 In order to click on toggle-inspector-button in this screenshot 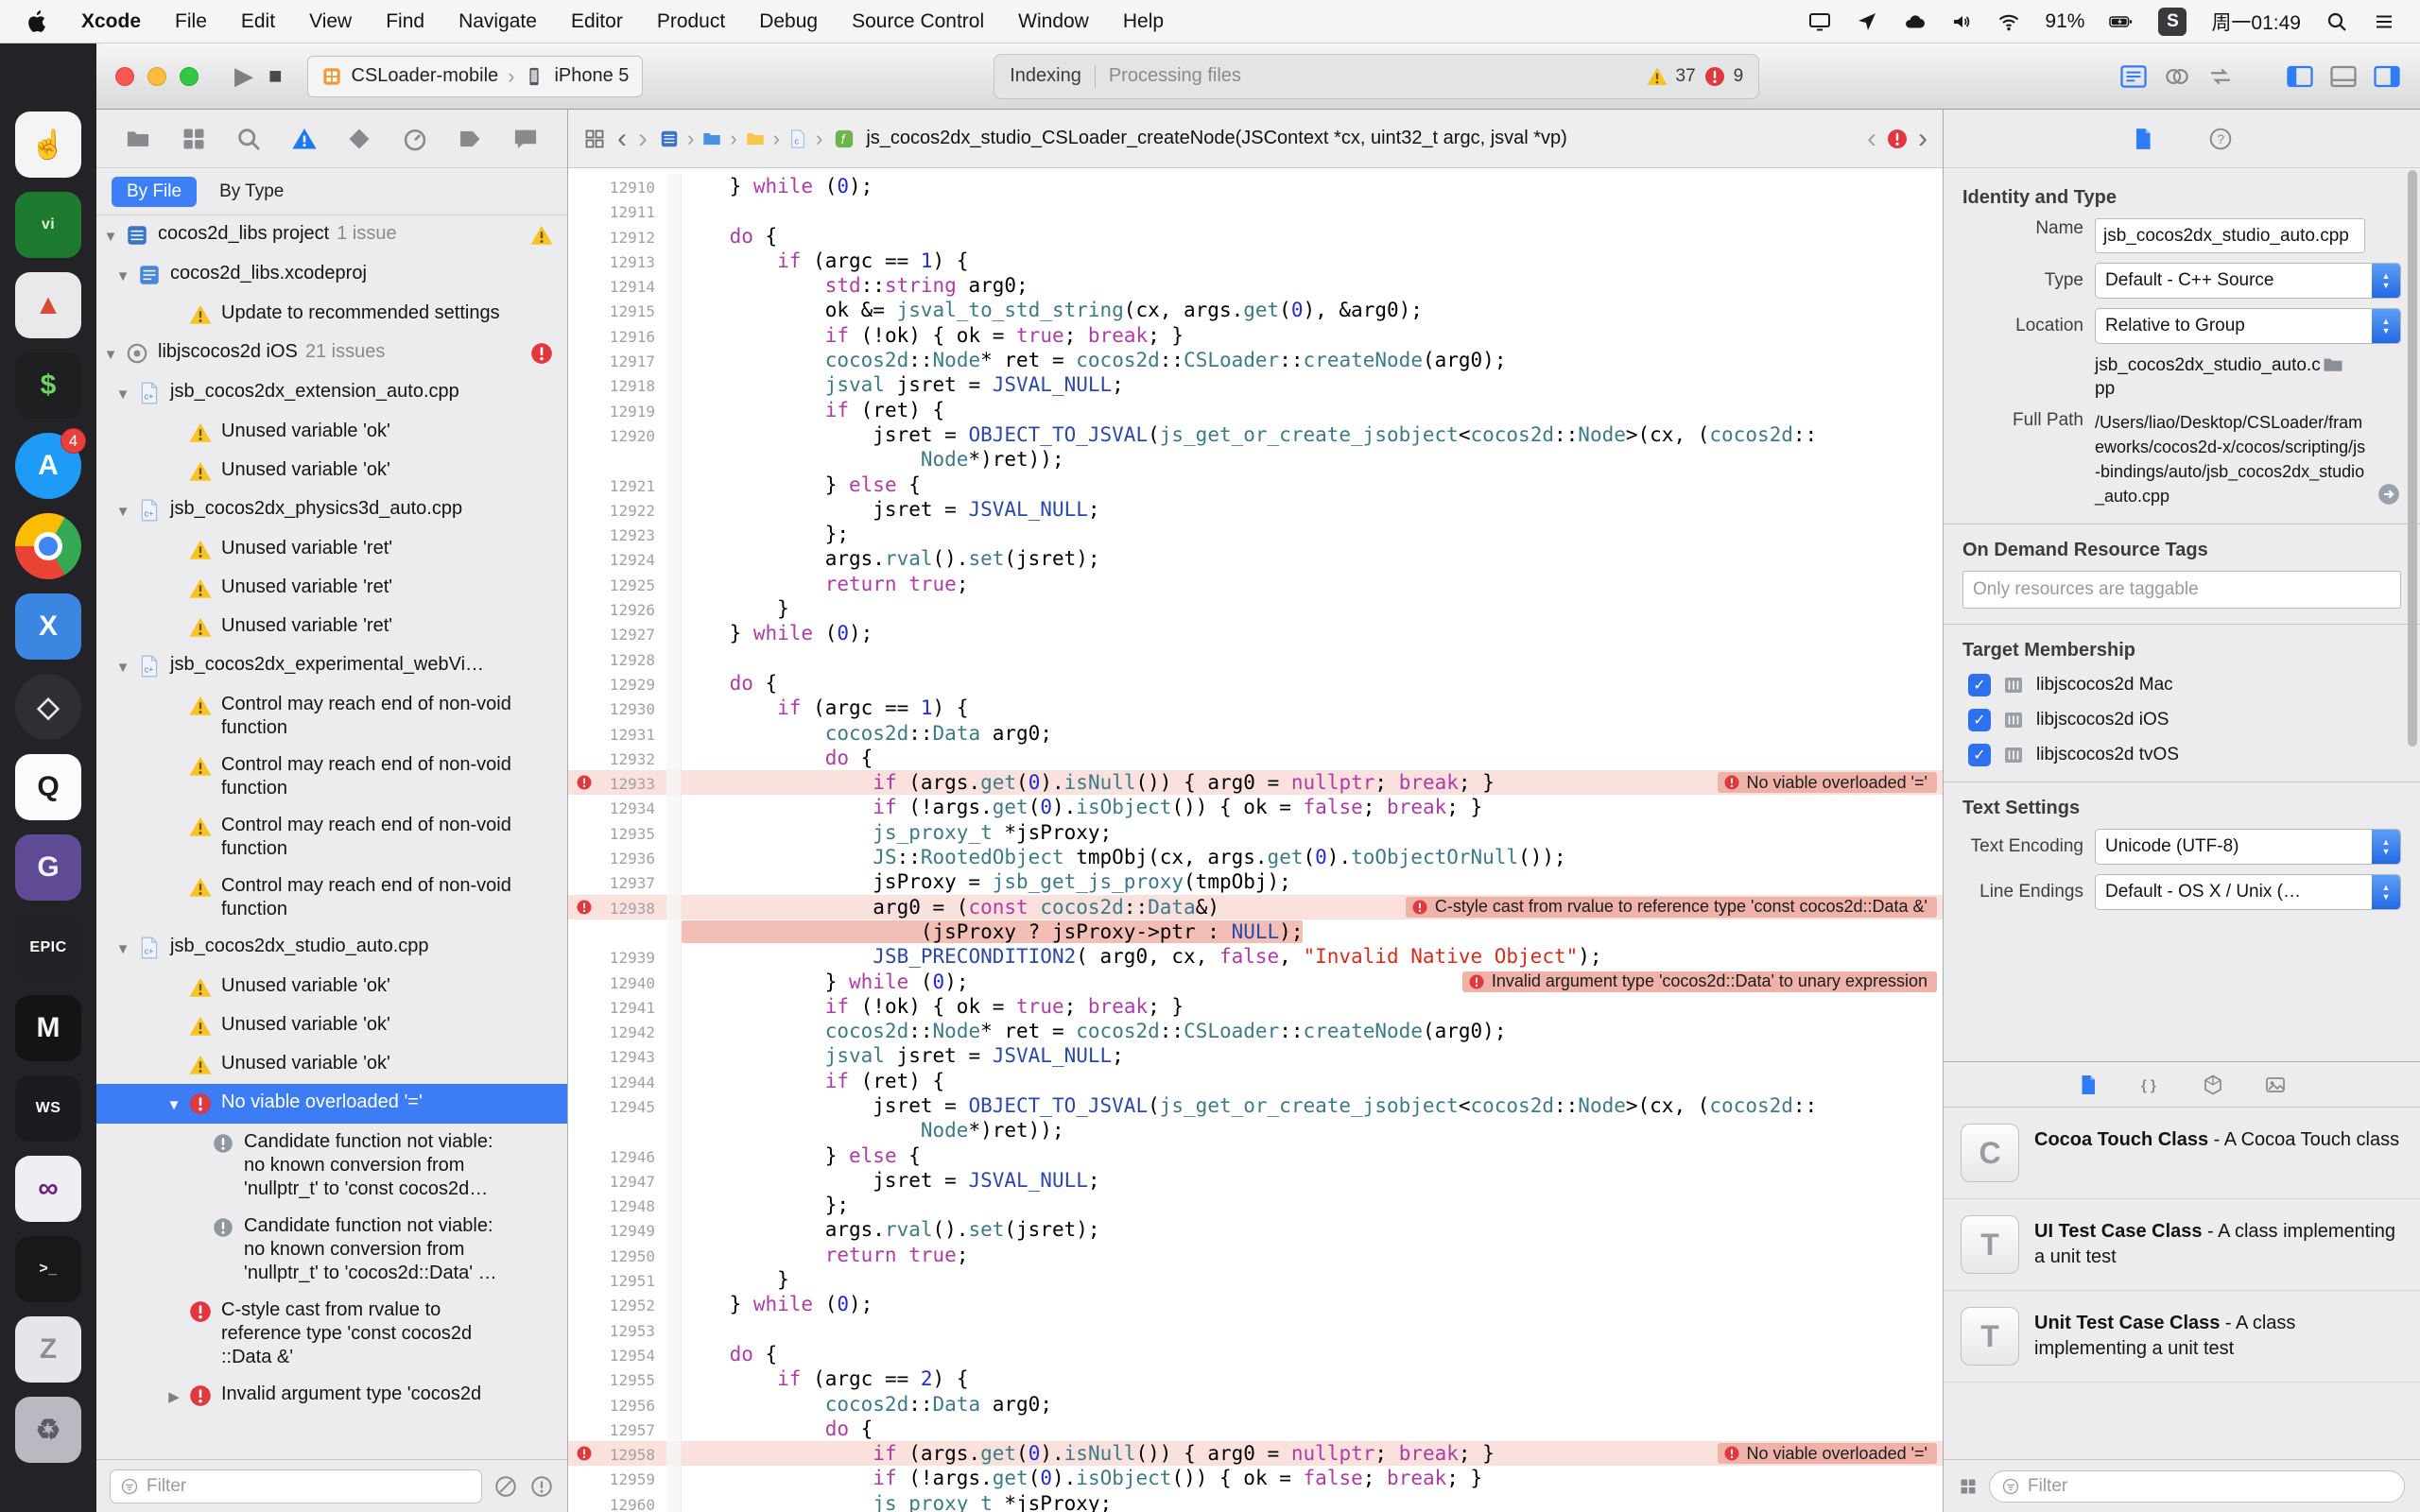, I will do `click(2387, 76)`.